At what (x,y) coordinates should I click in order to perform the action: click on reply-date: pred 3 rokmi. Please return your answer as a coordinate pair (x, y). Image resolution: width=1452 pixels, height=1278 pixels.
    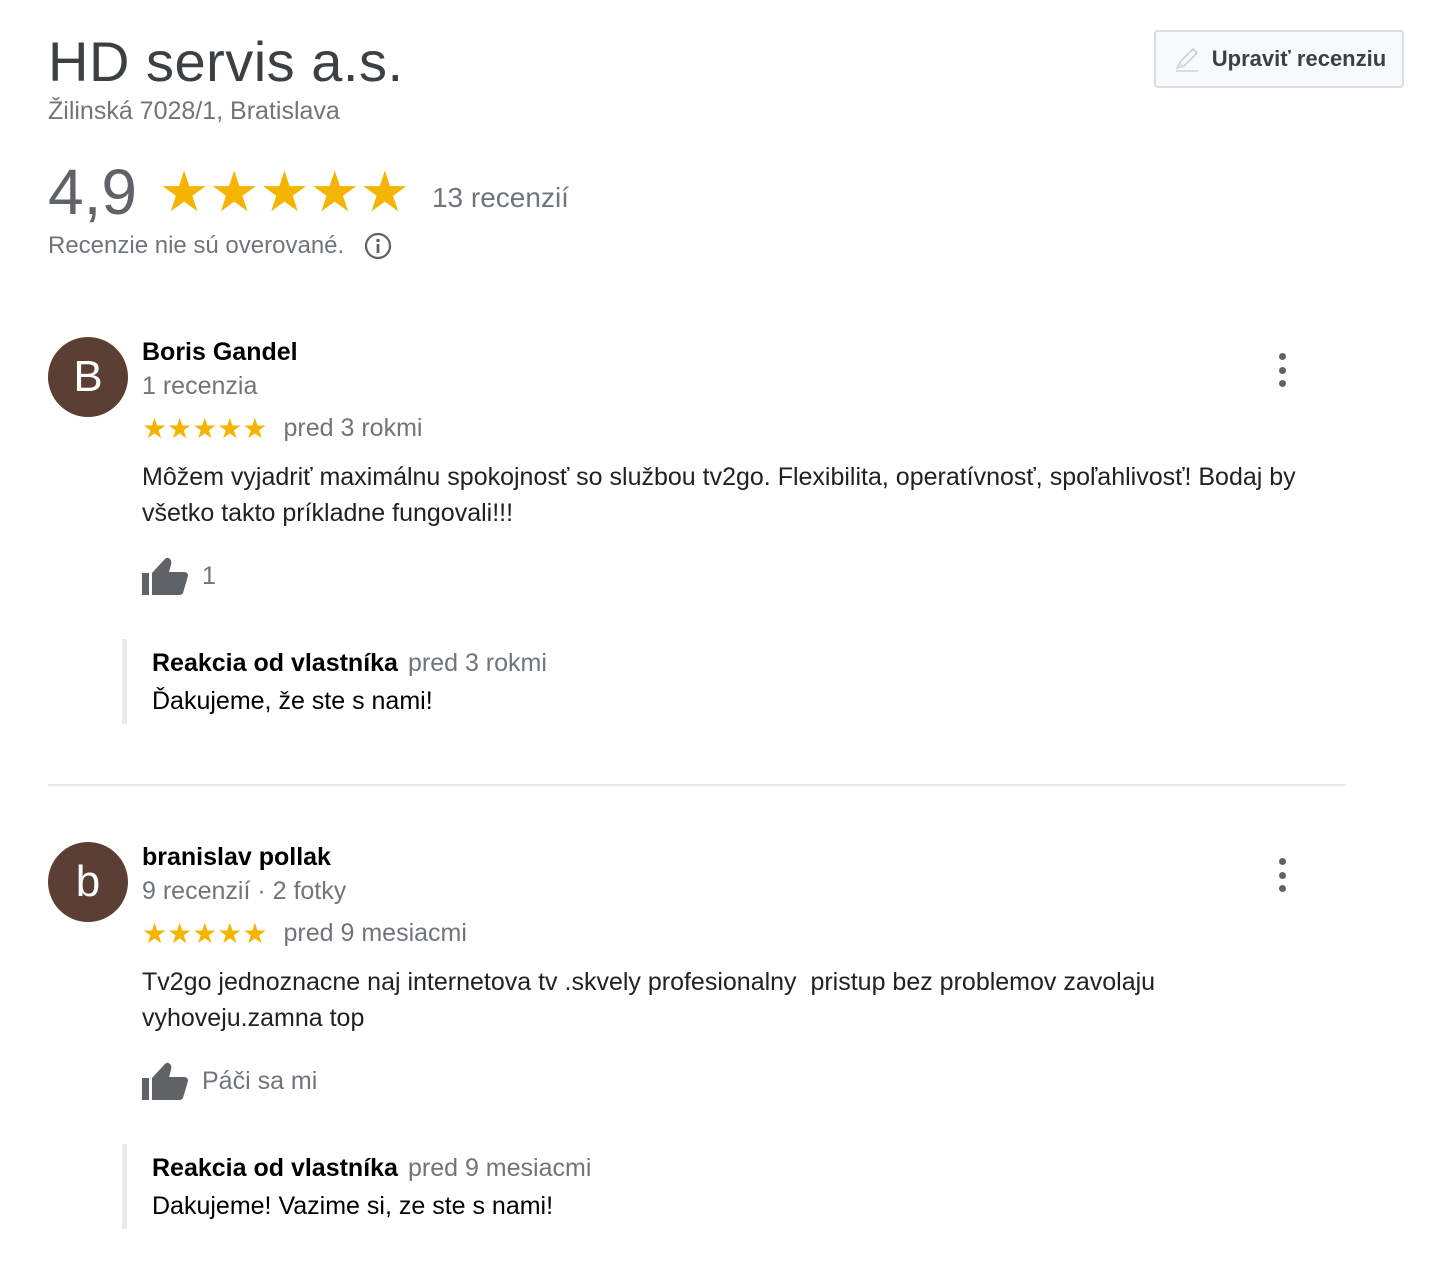
    Looking at the image, I should click on (477, 663).